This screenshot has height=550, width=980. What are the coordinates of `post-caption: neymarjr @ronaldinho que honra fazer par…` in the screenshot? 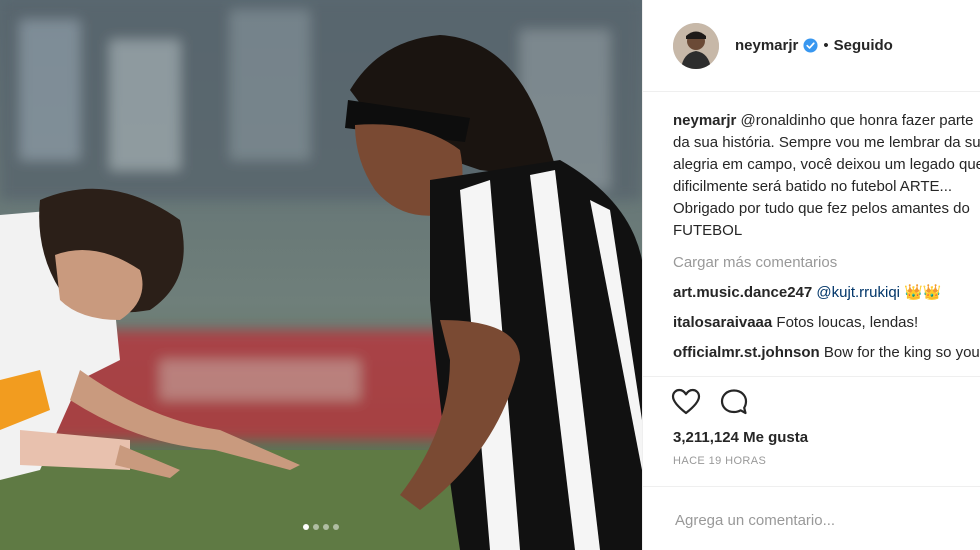 It's located at (826, 176).